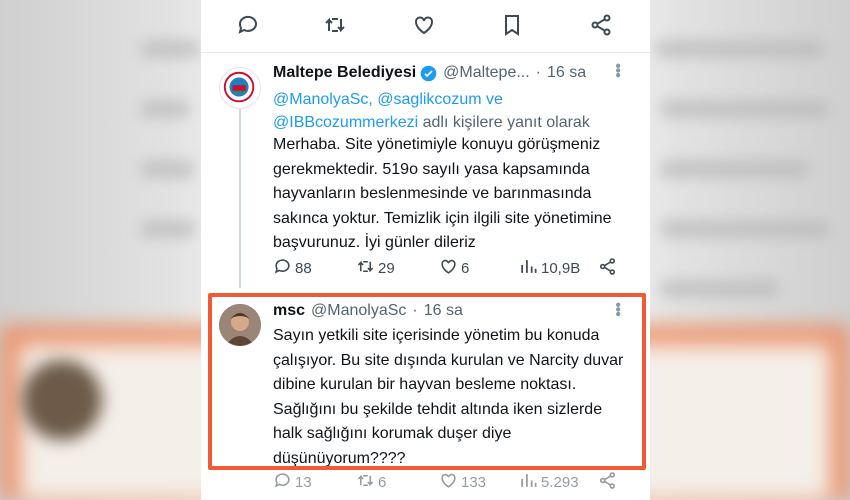 This screenshot has height=500, width=850. Describe the element at coordinates (560, 482) in the screenshot. I see `view-count-value: 5.293` at that location.